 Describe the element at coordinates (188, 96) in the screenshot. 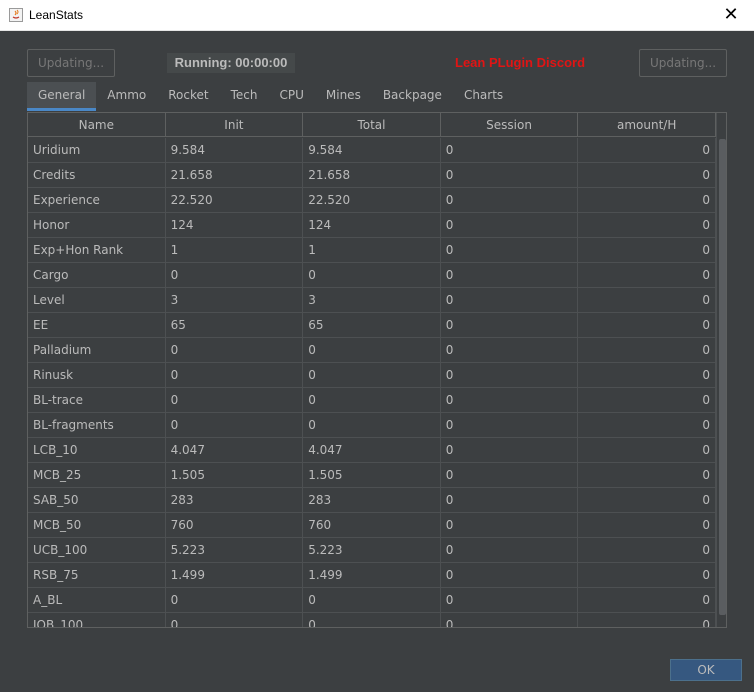

I see `tab-rocket: Rocket` at that location.